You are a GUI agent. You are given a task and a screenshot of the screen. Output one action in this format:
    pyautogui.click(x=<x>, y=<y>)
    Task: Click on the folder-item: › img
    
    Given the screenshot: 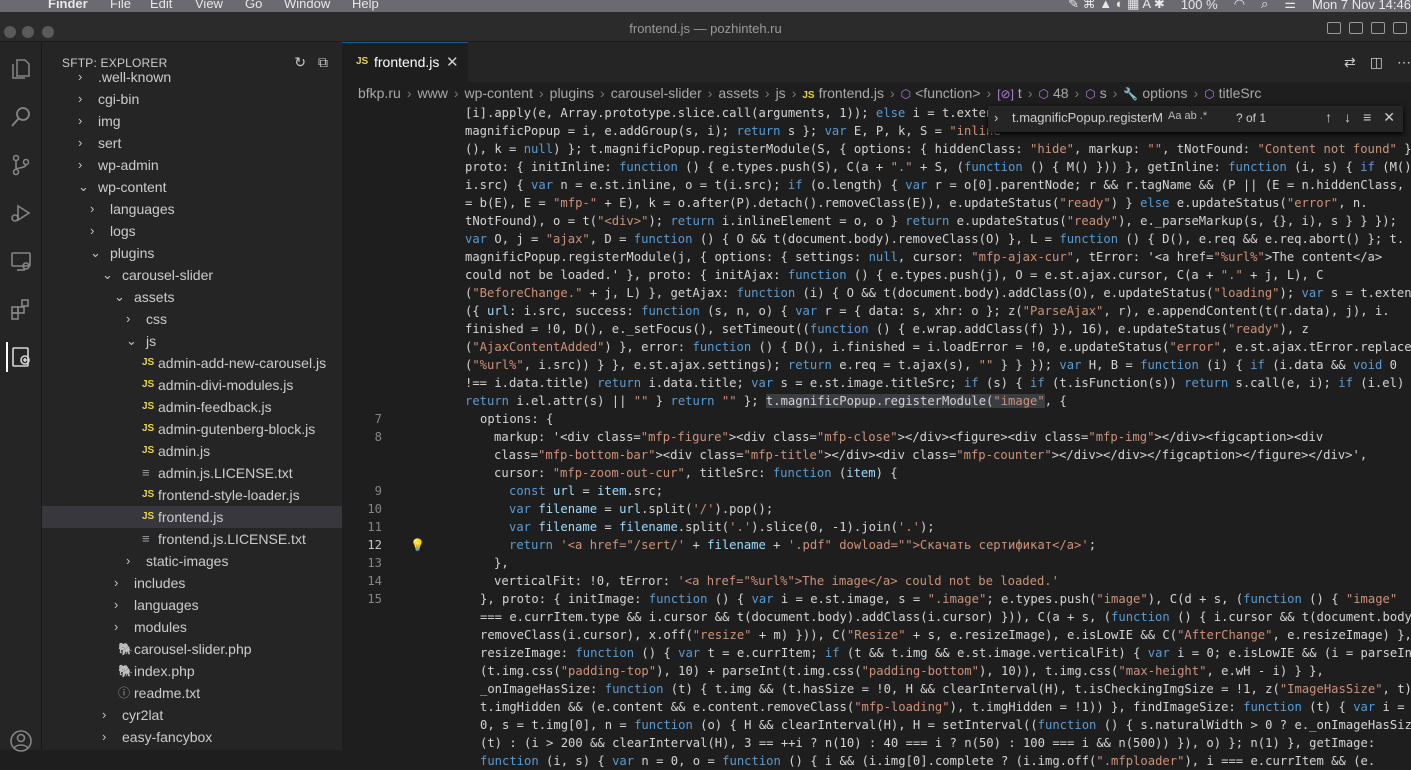 What is the action you would take?
    pyautogui.click(x=192, y=121)
    